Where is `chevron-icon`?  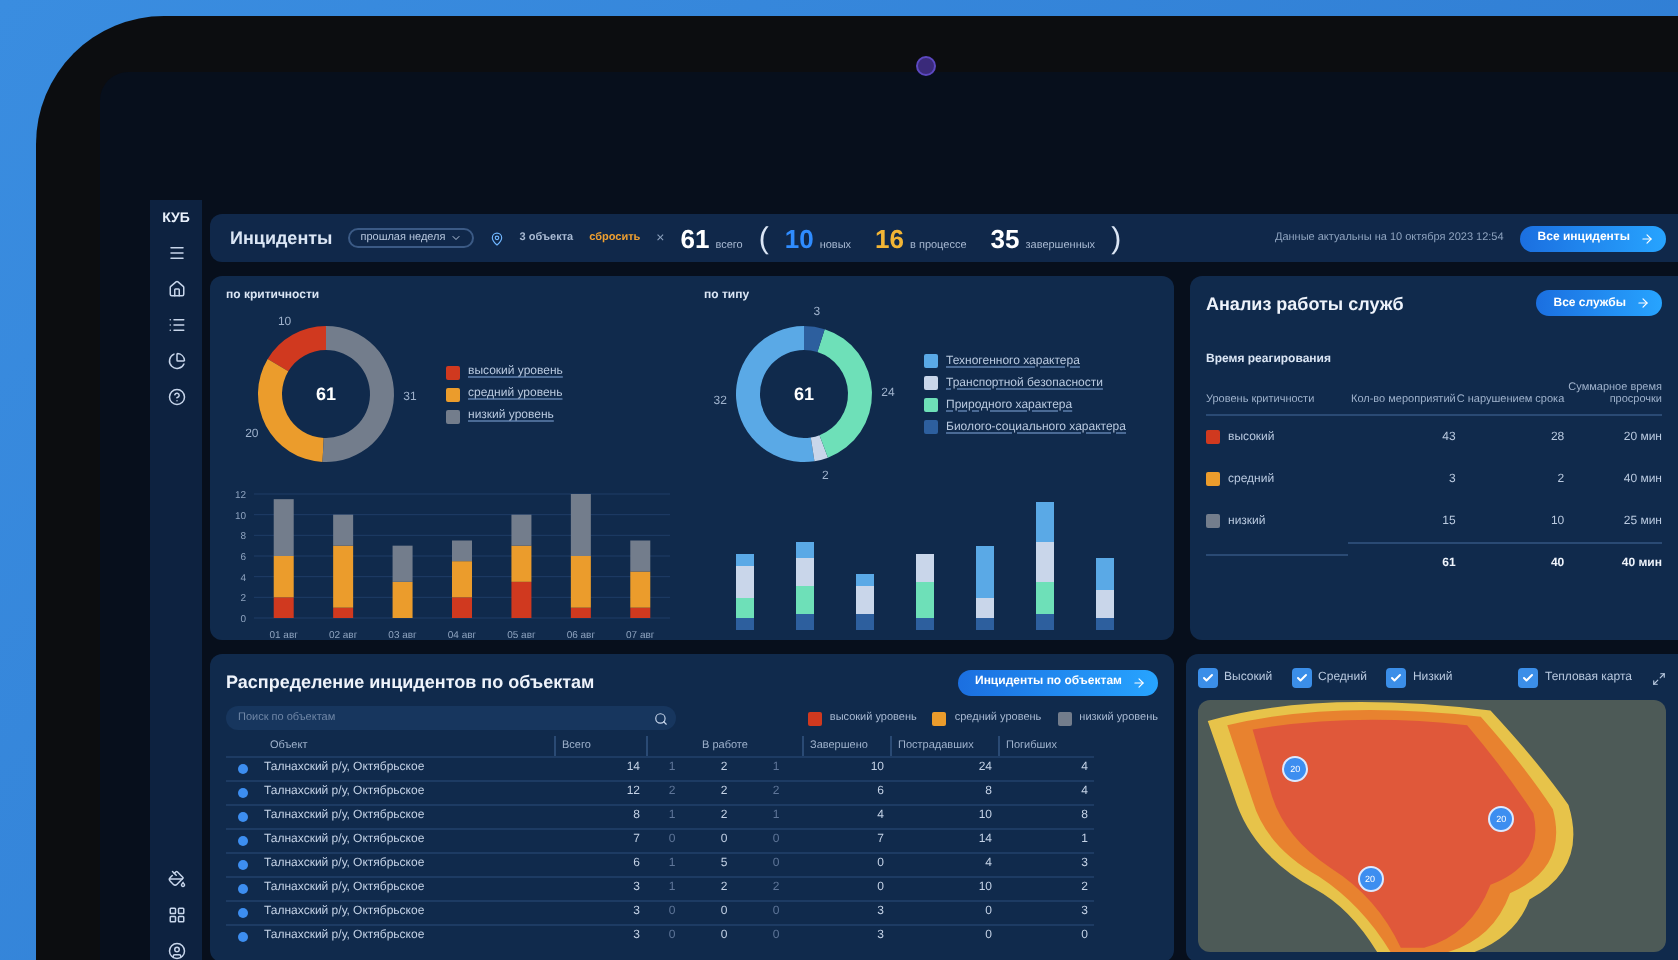 chevron-icon is located at coordinates (455, 238).